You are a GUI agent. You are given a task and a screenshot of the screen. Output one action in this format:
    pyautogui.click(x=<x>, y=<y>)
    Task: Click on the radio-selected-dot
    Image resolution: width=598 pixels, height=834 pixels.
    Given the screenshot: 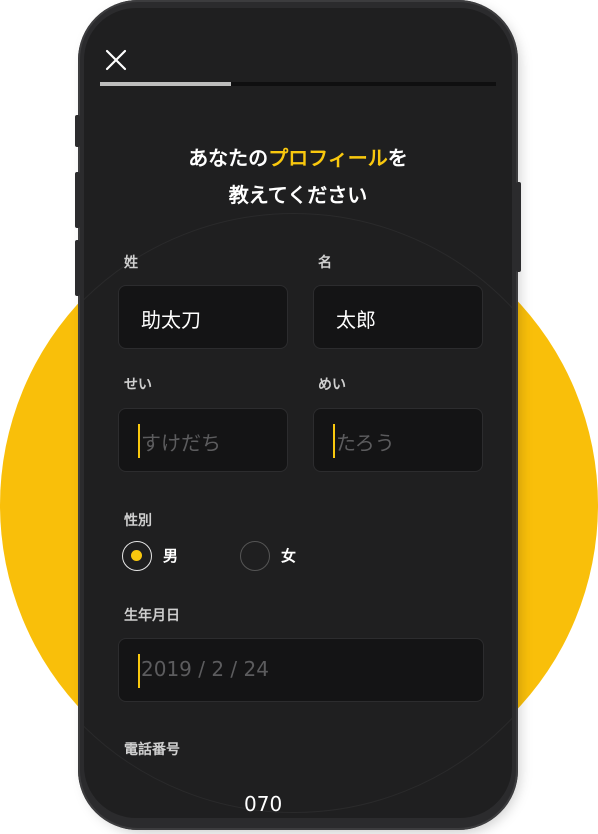 What is the action you would take?
    pyautogui.click(x=136, y=555)
    